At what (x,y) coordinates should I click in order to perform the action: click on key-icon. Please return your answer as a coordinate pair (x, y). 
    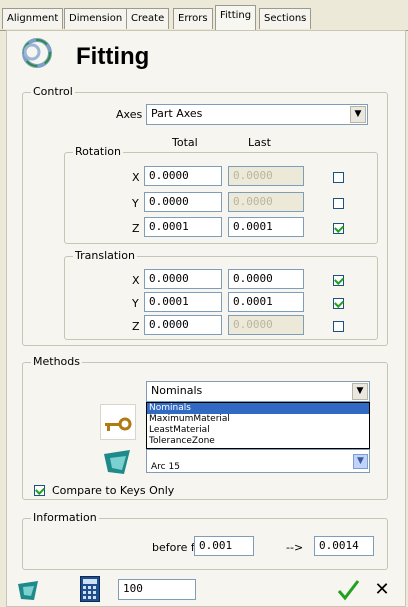
    Looking at the image, I should click on (118, 422).